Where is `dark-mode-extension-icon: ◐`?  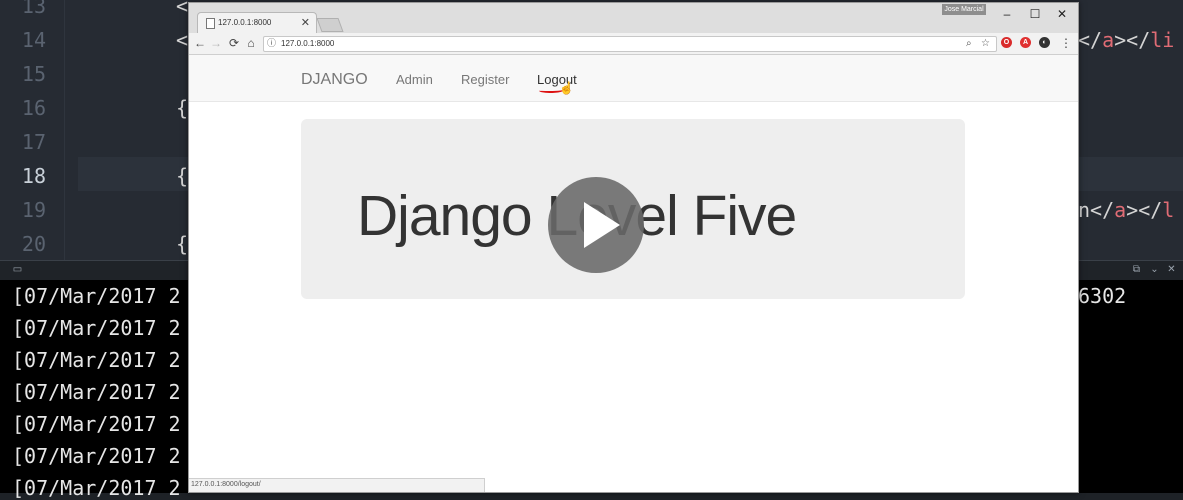 dark-mode-extension-icon: ◐ is located at coordinates (1044, 42).